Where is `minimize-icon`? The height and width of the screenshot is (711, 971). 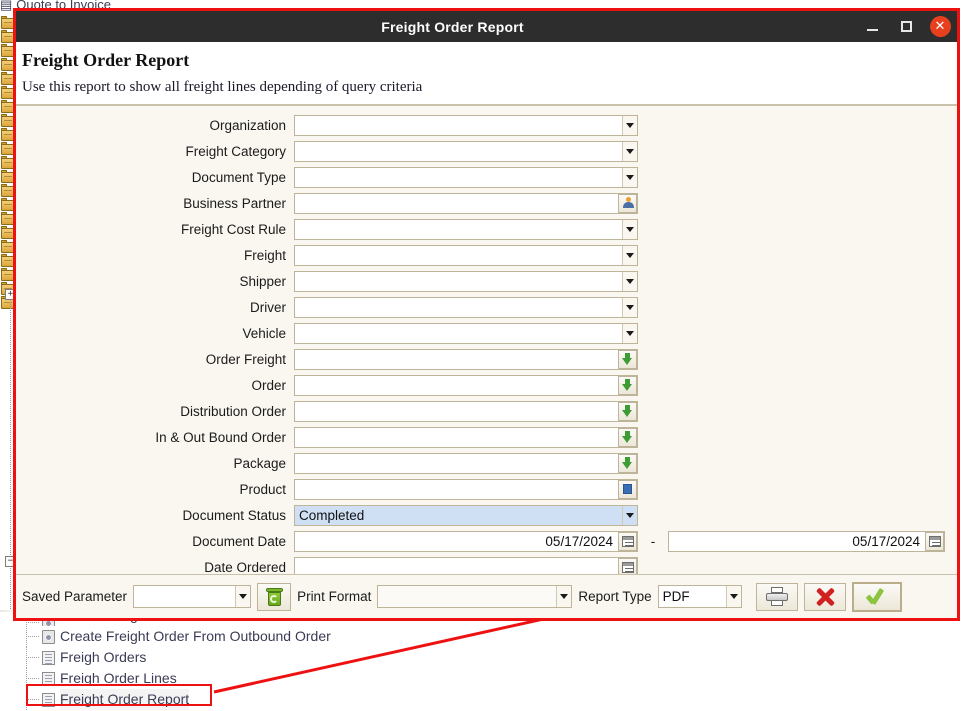 minimize-icon is located at coordinates (872, 29).